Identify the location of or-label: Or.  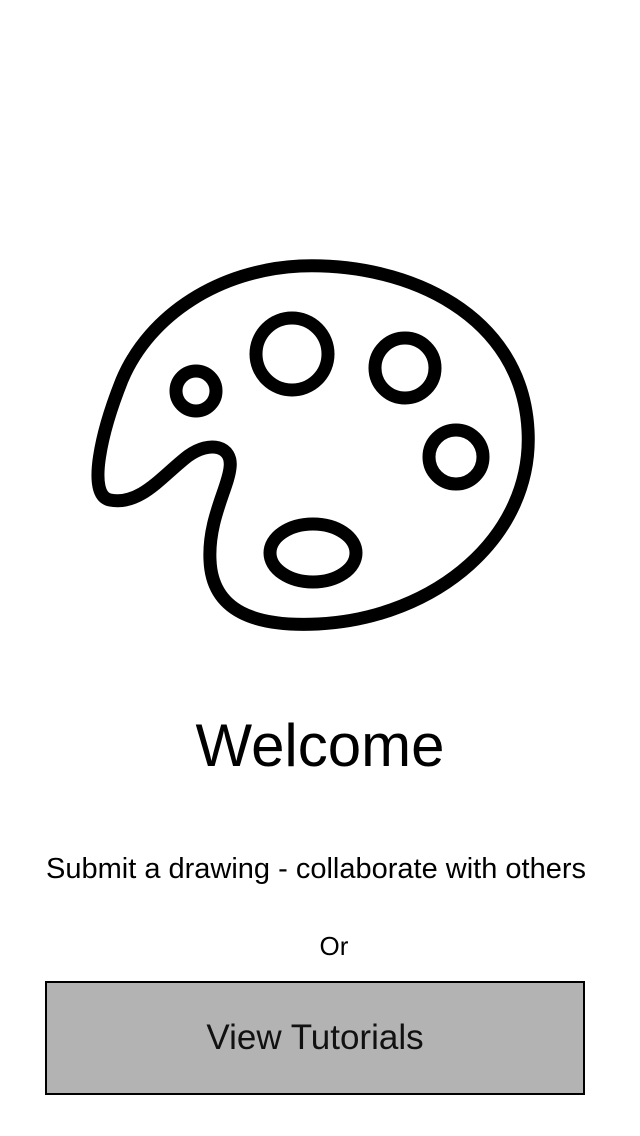
(334, 946).